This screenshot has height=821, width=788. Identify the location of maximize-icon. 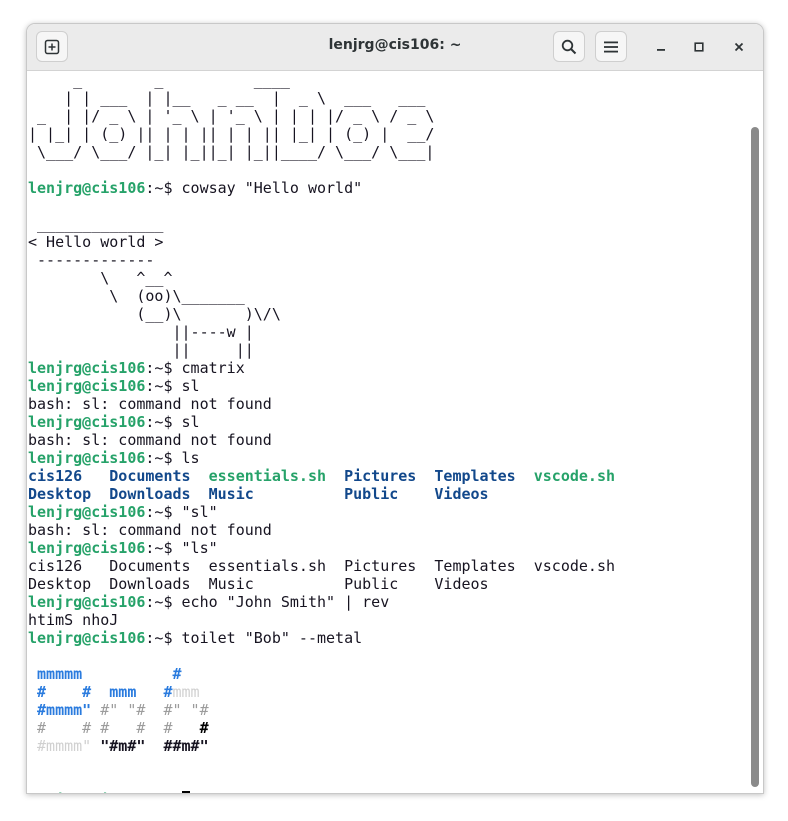
(699, 47).